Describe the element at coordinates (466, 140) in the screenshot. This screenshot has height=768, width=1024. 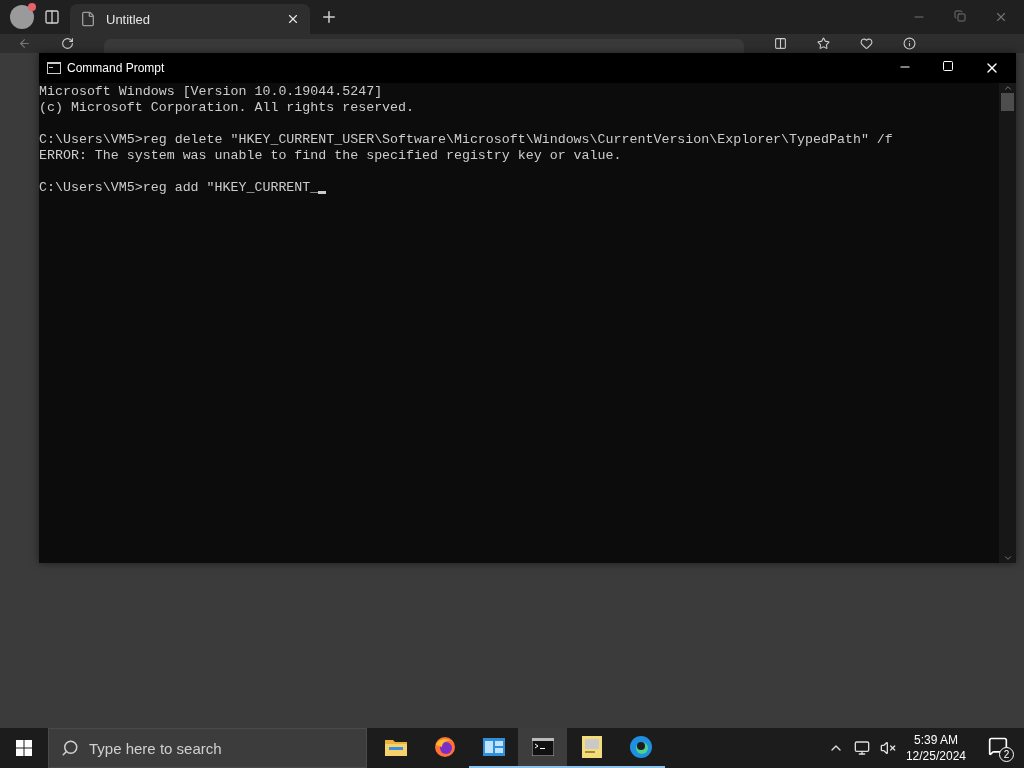
I see `console-line: C:\Users\VM5>reg delete "HKEY_CURRENT_USER\Software\Microsoft\Windows\CurrentVersion\Explorer\TypedPath" /f` at that location.